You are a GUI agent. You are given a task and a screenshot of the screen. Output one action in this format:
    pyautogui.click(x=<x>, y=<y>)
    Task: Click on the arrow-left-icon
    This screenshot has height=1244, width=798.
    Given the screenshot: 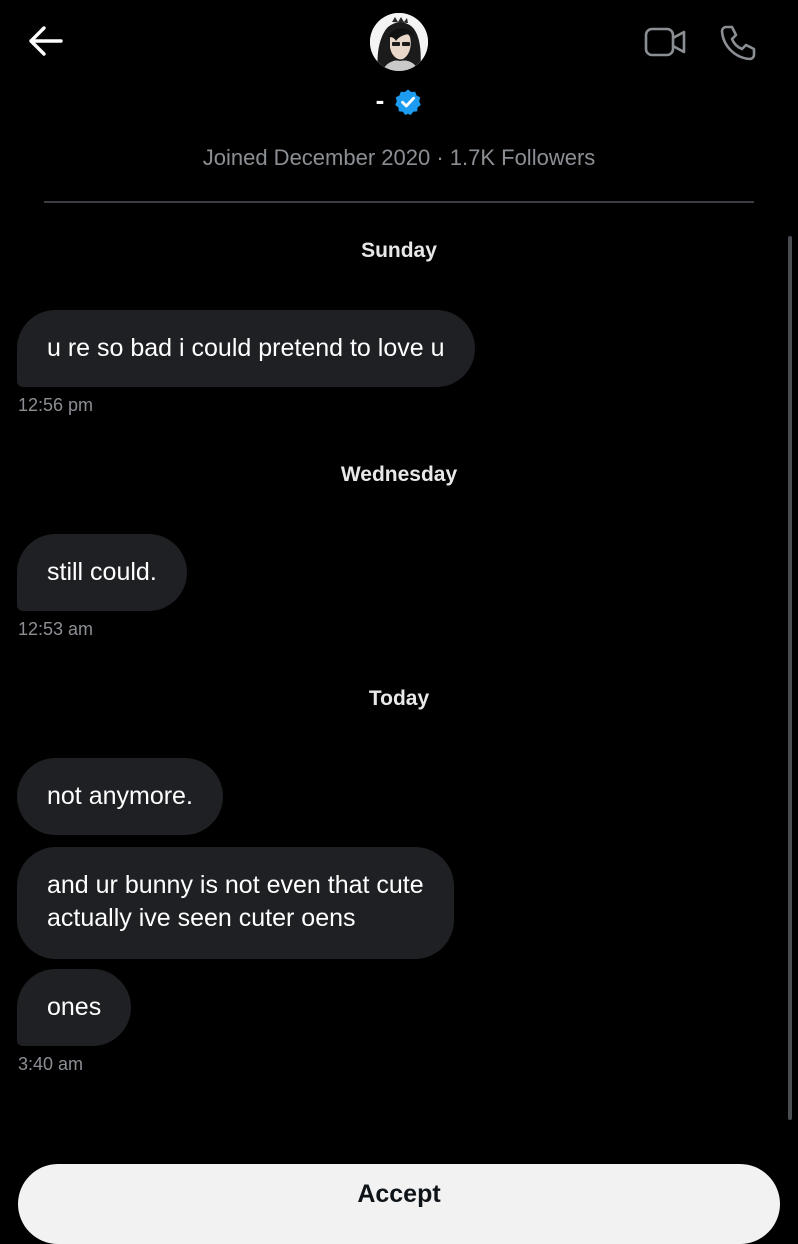 What is the action you would take?
    pyautogui.click(x=46, y=41)
    